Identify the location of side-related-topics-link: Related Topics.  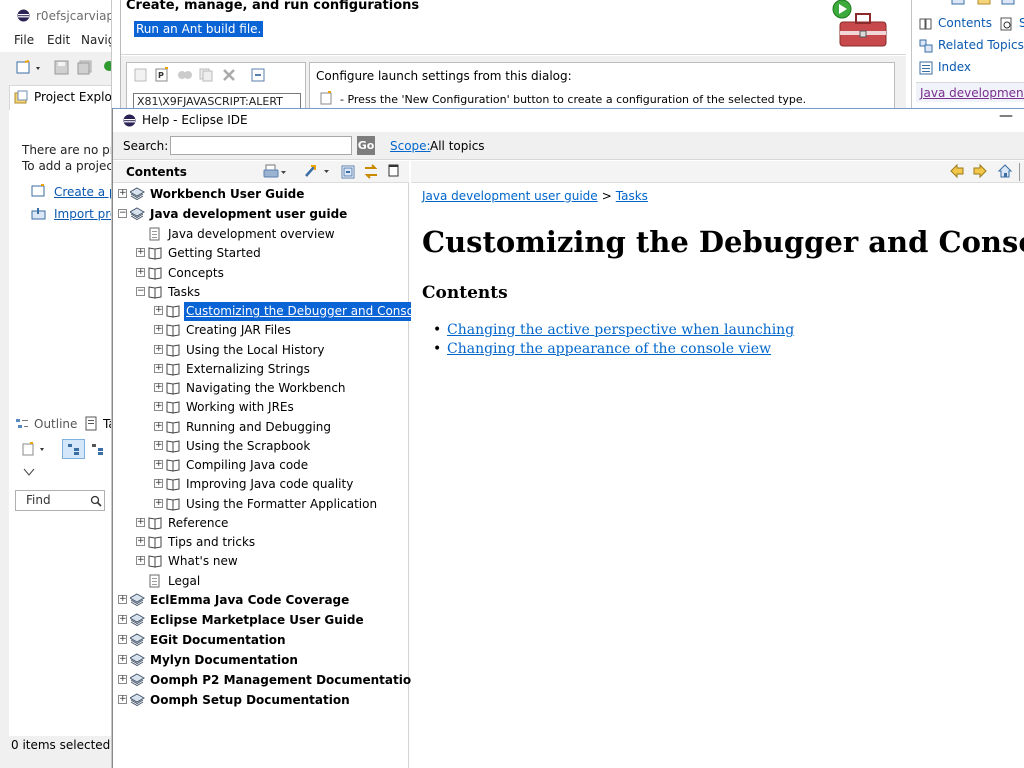
(971, 45).